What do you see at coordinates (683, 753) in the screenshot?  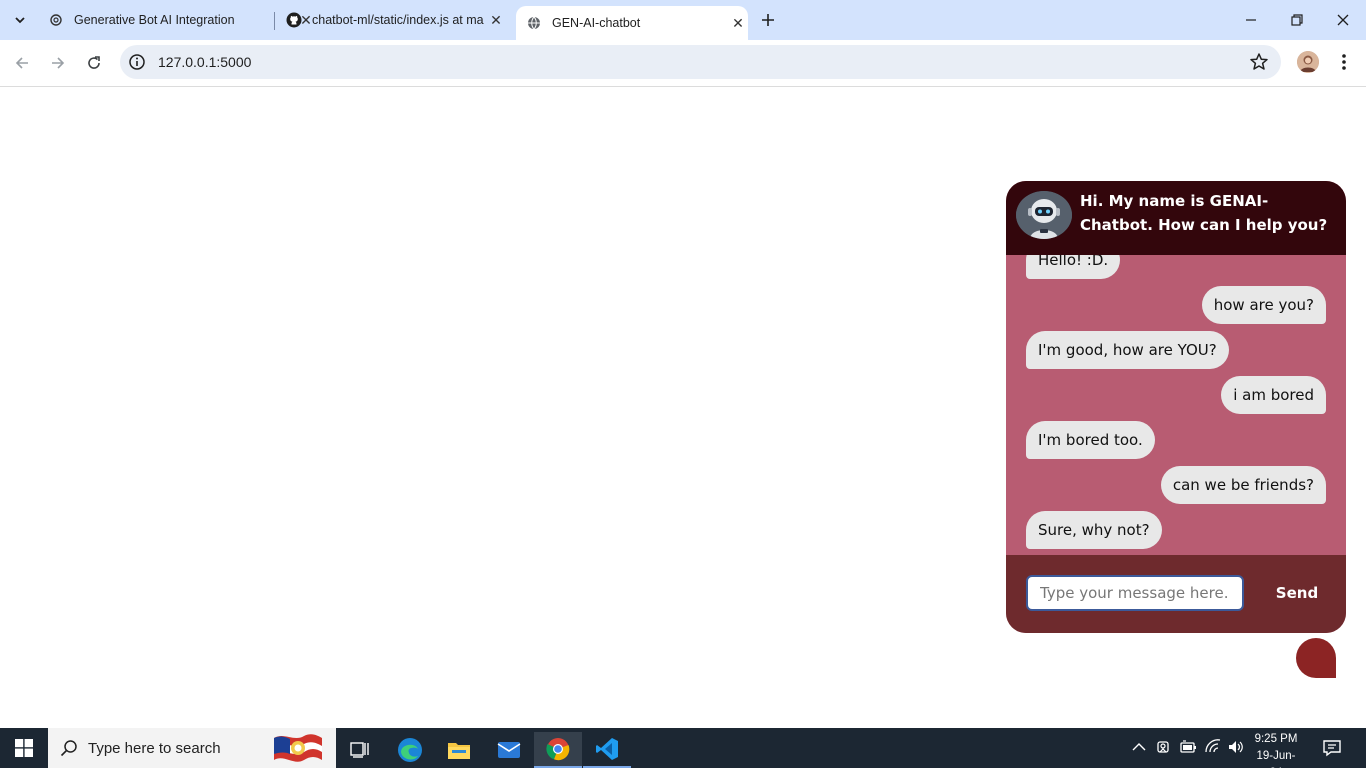 I see `taskbar: Type here to search 9:25 PM 19-Jun-24` at bounding box center [683, 753].